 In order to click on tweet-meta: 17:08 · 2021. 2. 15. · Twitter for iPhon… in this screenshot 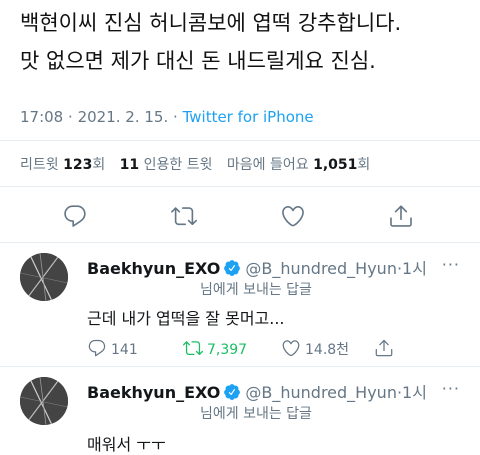, I will do `click(167, 117)`.